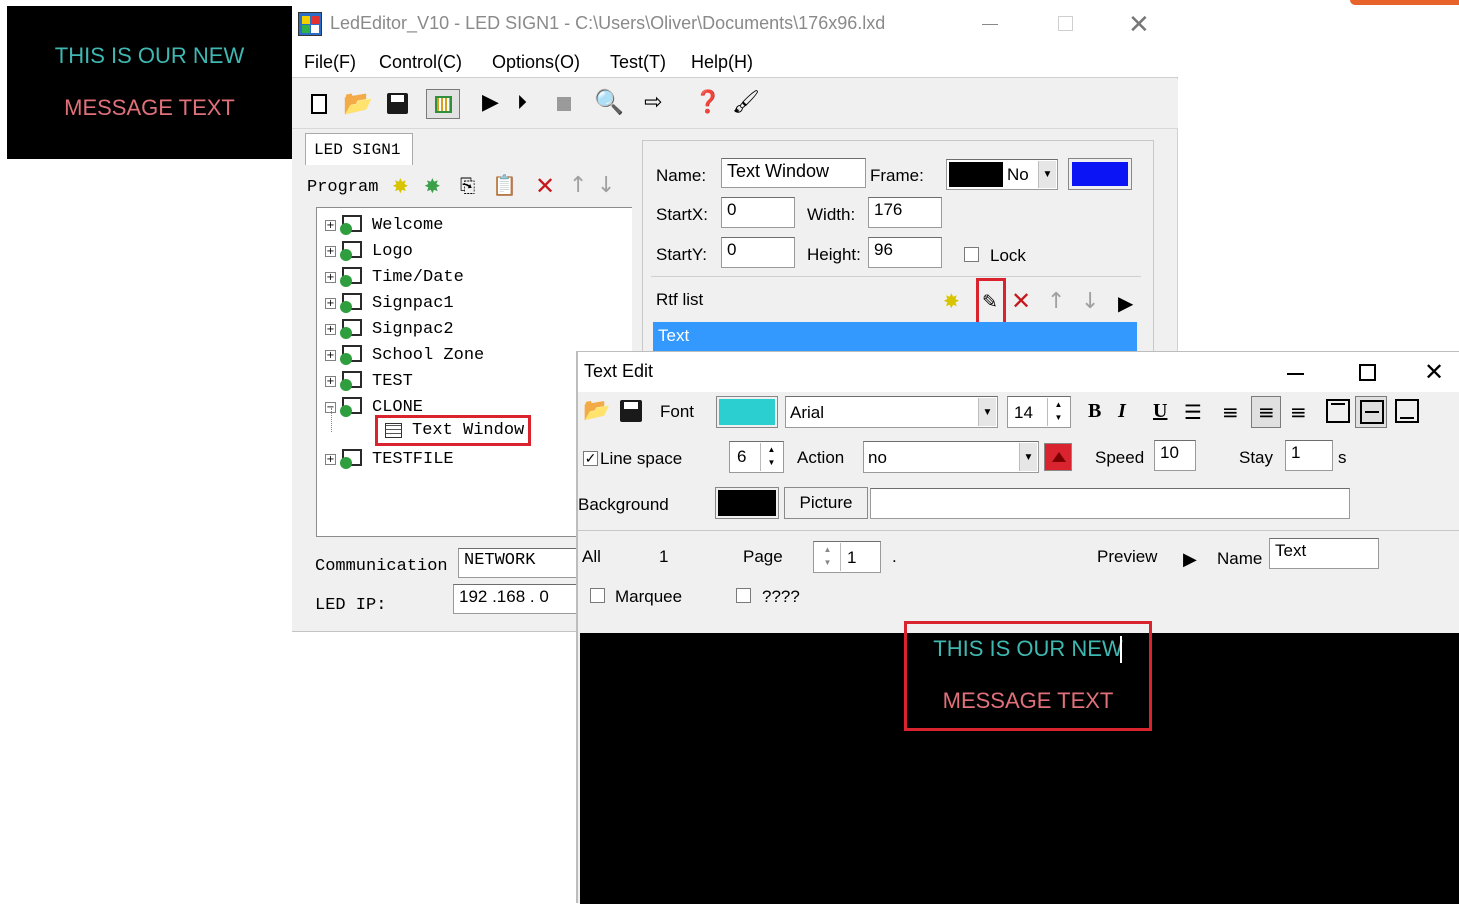 The width and height of the screenshot is (1459, 904). I want to click on underline-icon: U, so click(1160, 411).